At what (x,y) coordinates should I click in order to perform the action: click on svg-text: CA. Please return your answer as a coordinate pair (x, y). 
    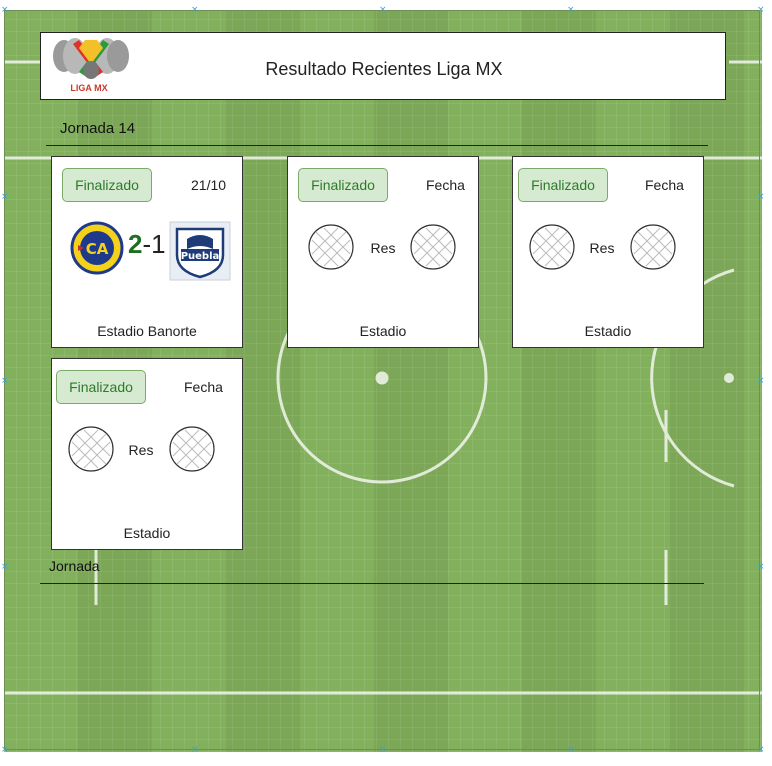
    Looking at the image, I should click on (97, 249).